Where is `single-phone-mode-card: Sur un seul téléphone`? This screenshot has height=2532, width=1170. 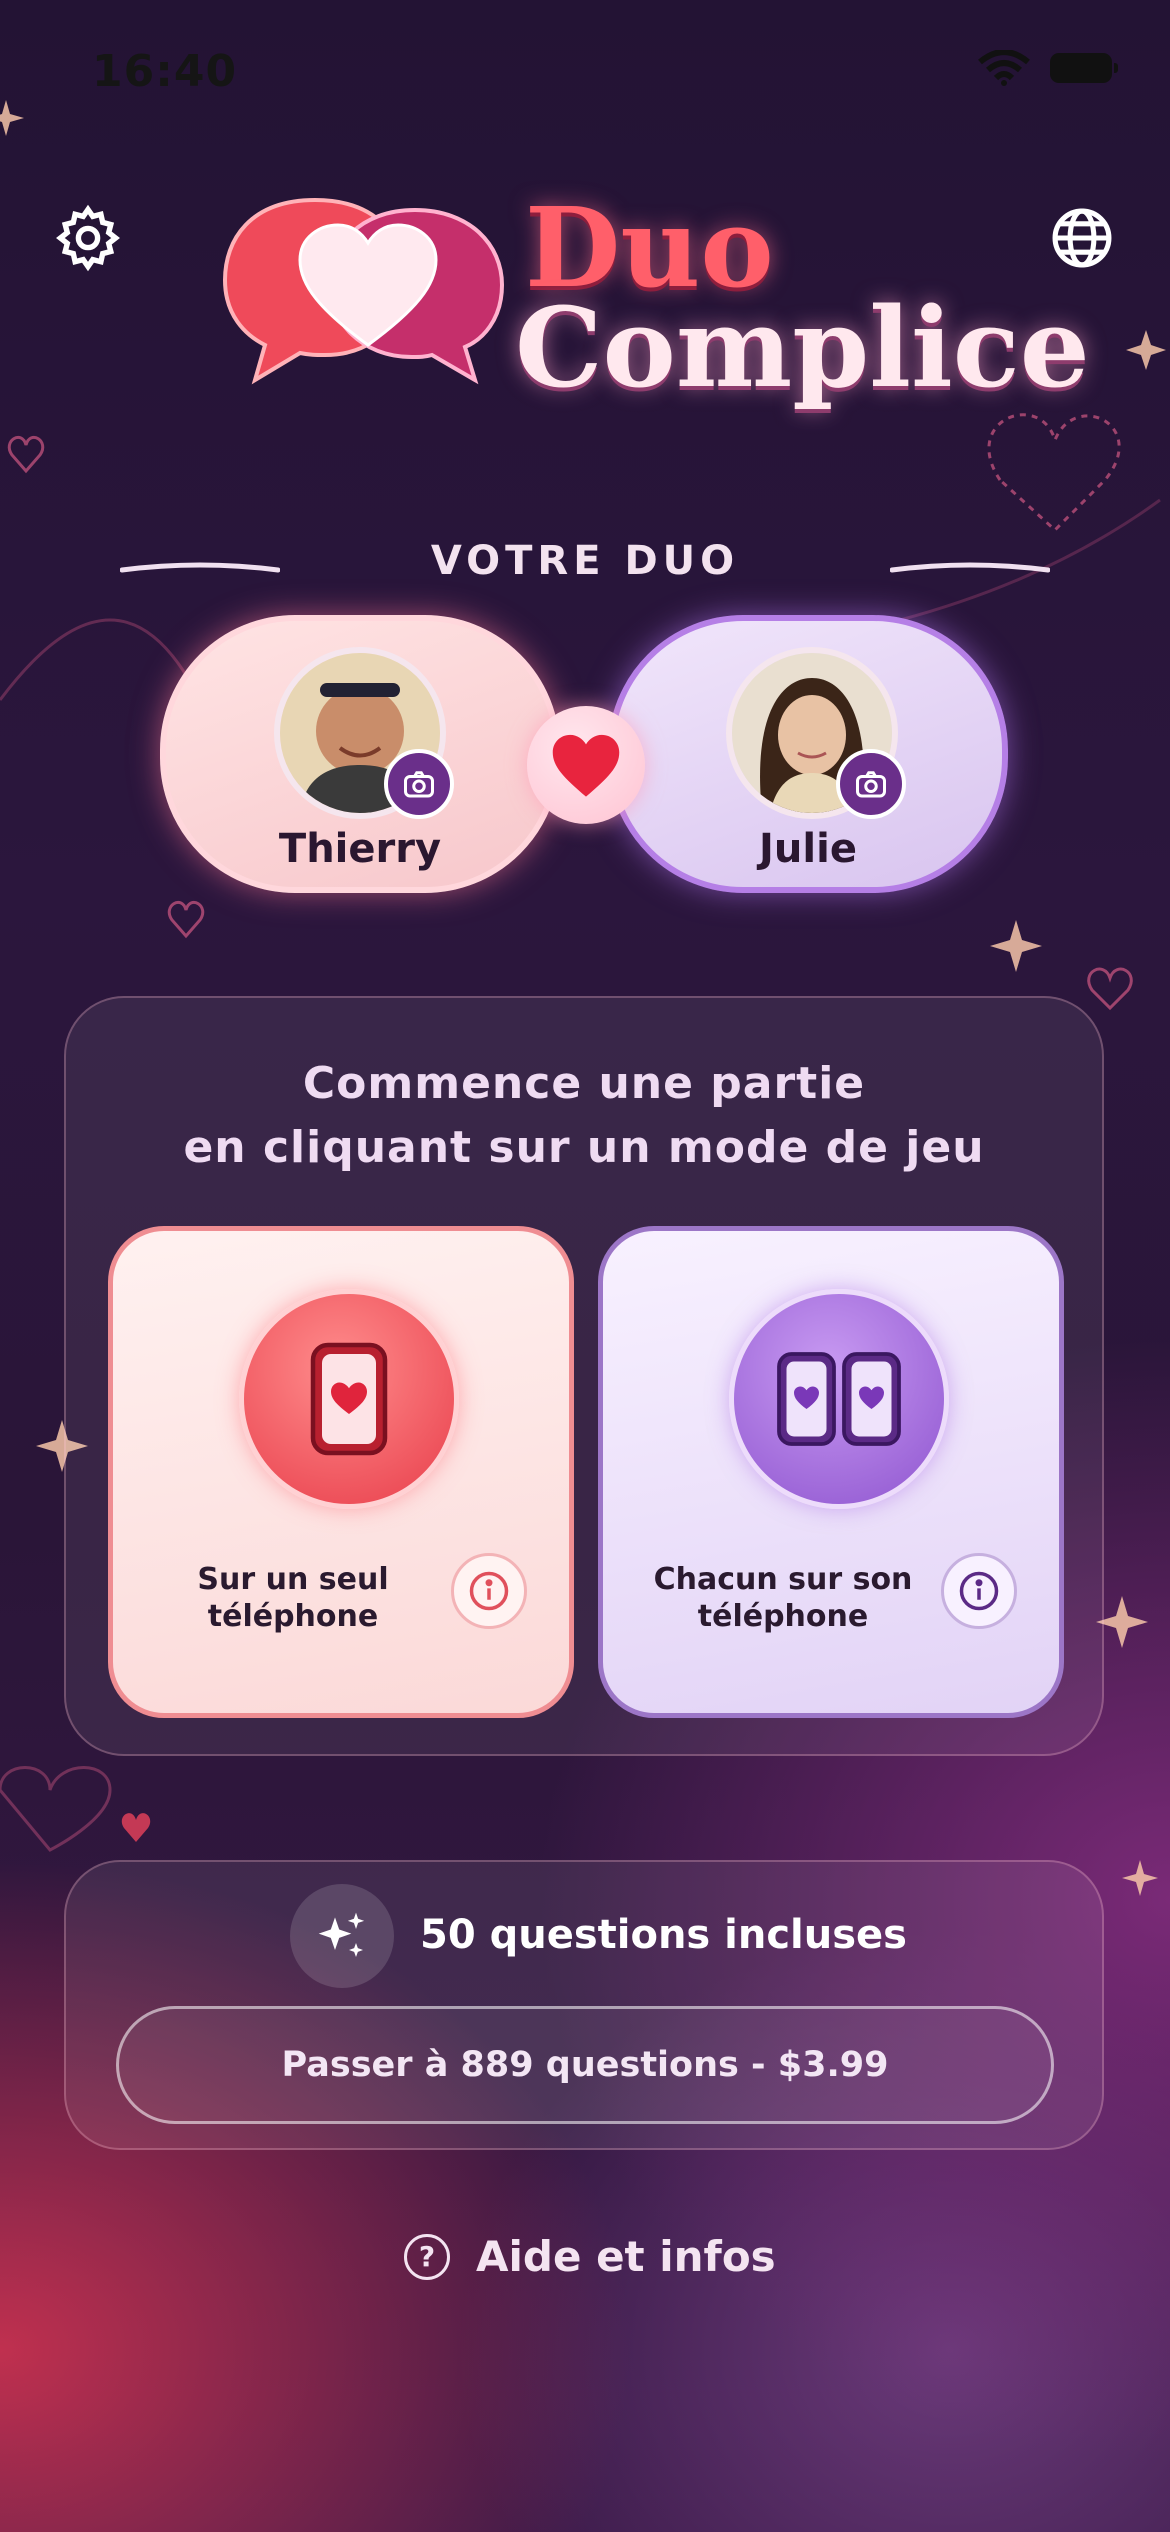 single-phone-mode-card: Sur un seul téléphone is located at coordinates (341, 1472).